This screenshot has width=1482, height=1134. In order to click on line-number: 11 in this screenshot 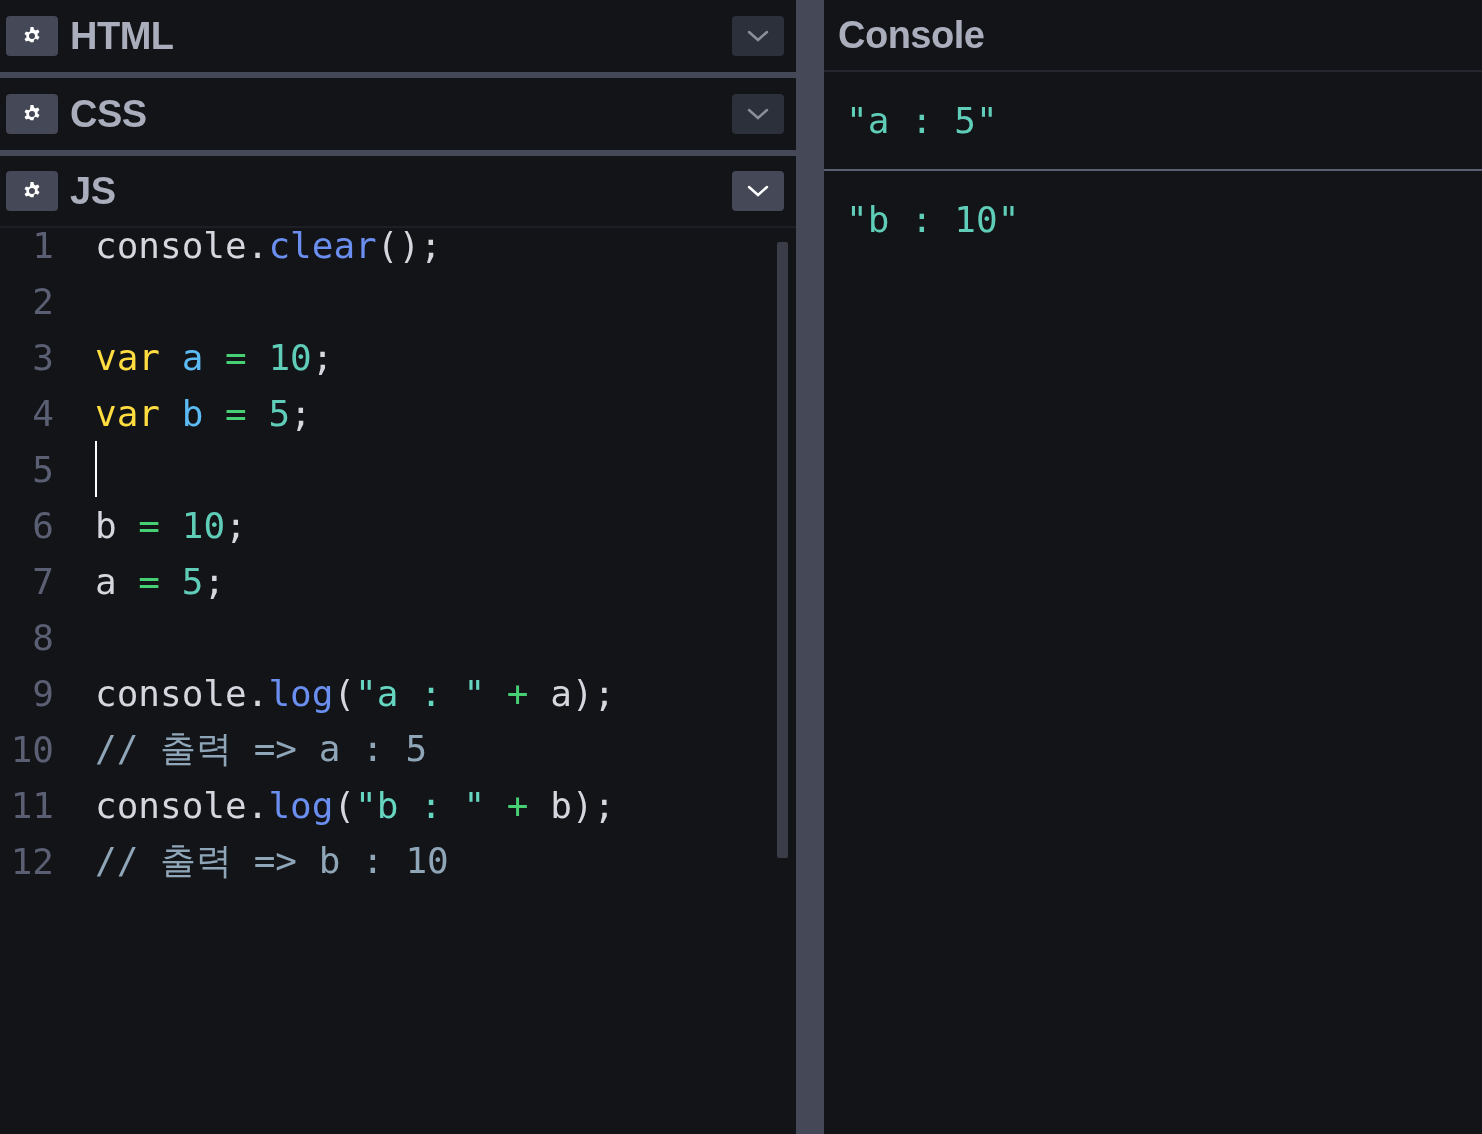, I will do `click(31, 805)`.